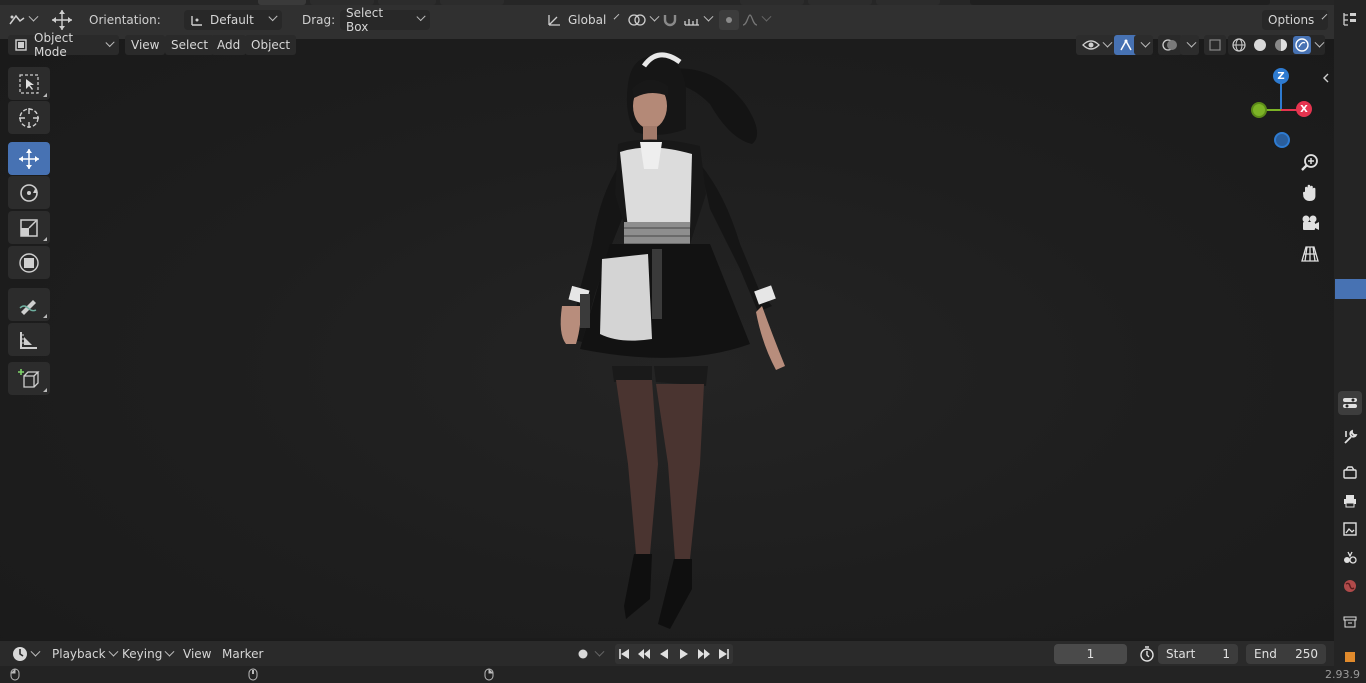  Describe the element at coordinates (624, 654) in the screenshot. I see `jump-to-start-icon` at that location.